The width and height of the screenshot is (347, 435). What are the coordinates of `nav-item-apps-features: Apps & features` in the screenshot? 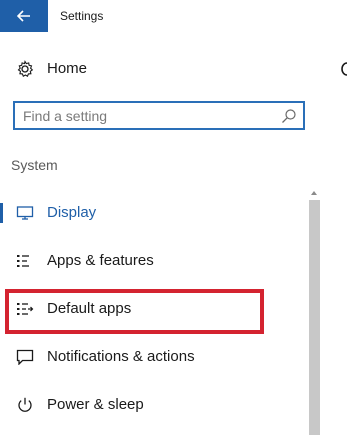 It's located at (150, 261).